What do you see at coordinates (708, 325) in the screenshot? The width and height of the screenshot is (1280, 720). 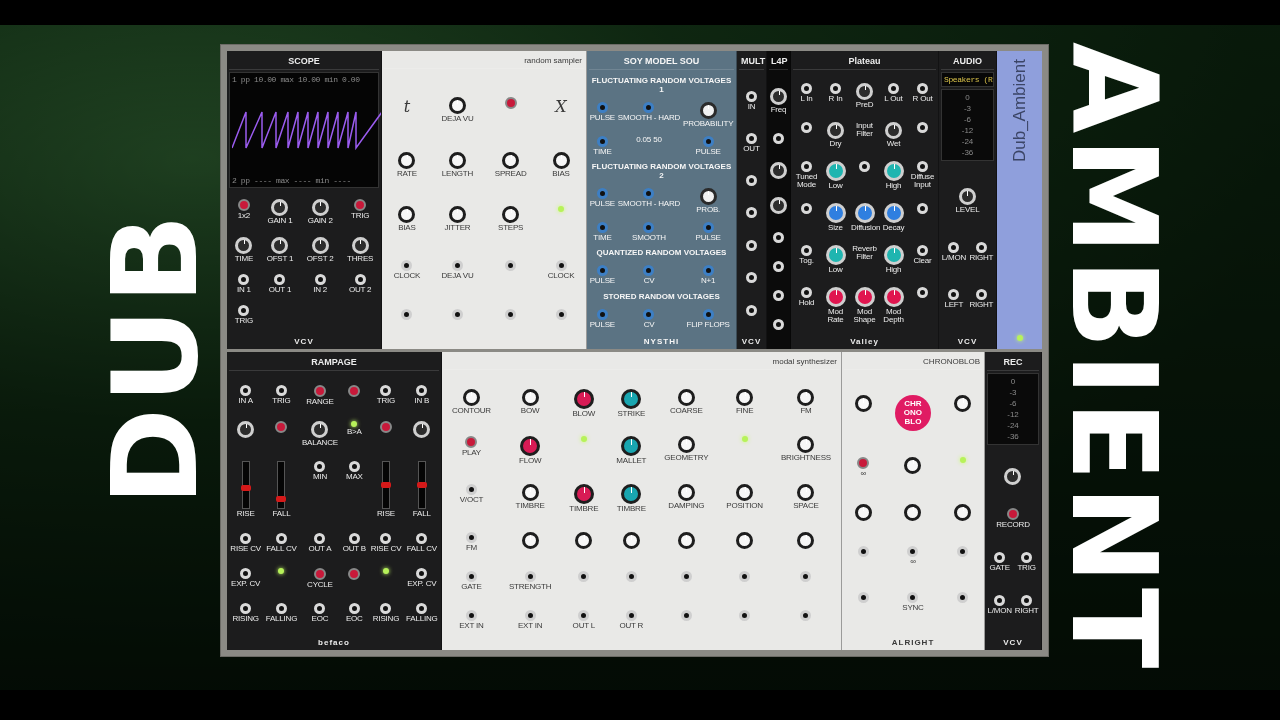 I see `control-label: FLIP FLOPS` at bounding box center [708, 325].